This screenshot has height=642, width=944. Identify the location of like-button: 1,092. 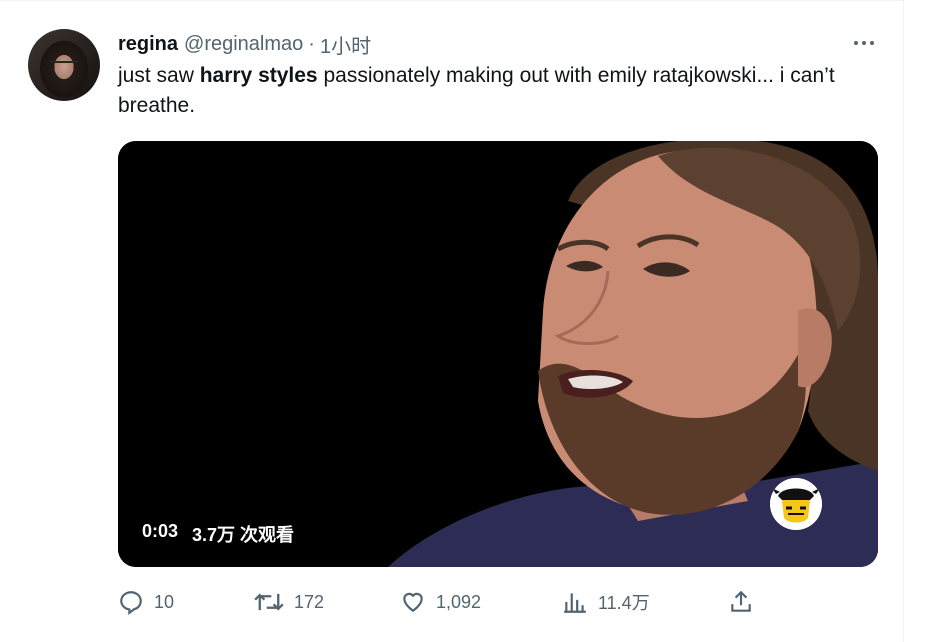
(440, 602).